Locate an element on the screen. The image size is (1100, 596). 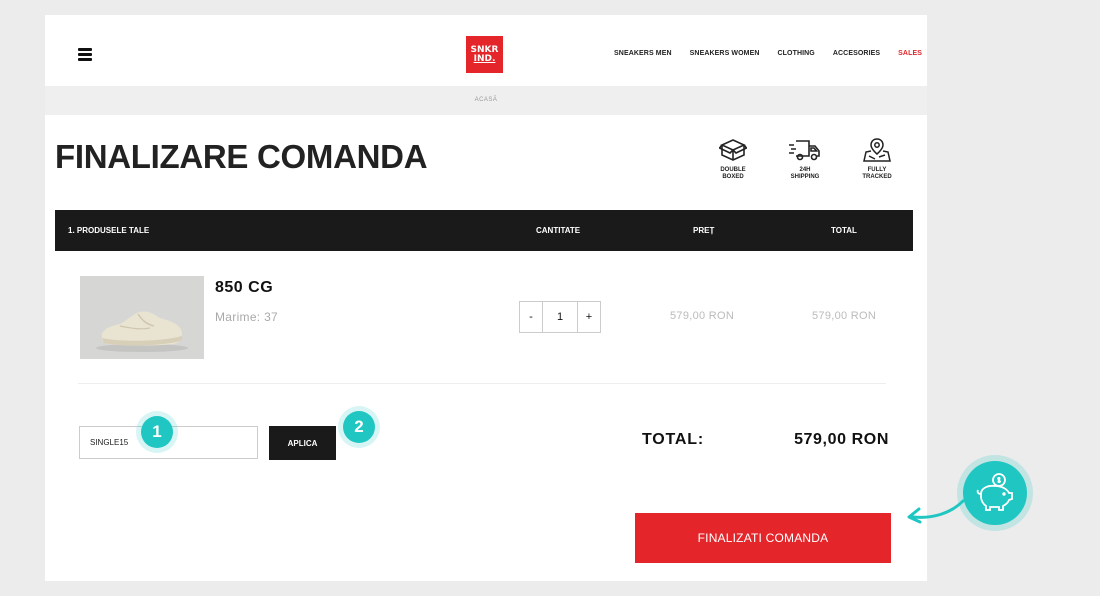
col-header-total: TOTAL is located at coordinates (844, 230).